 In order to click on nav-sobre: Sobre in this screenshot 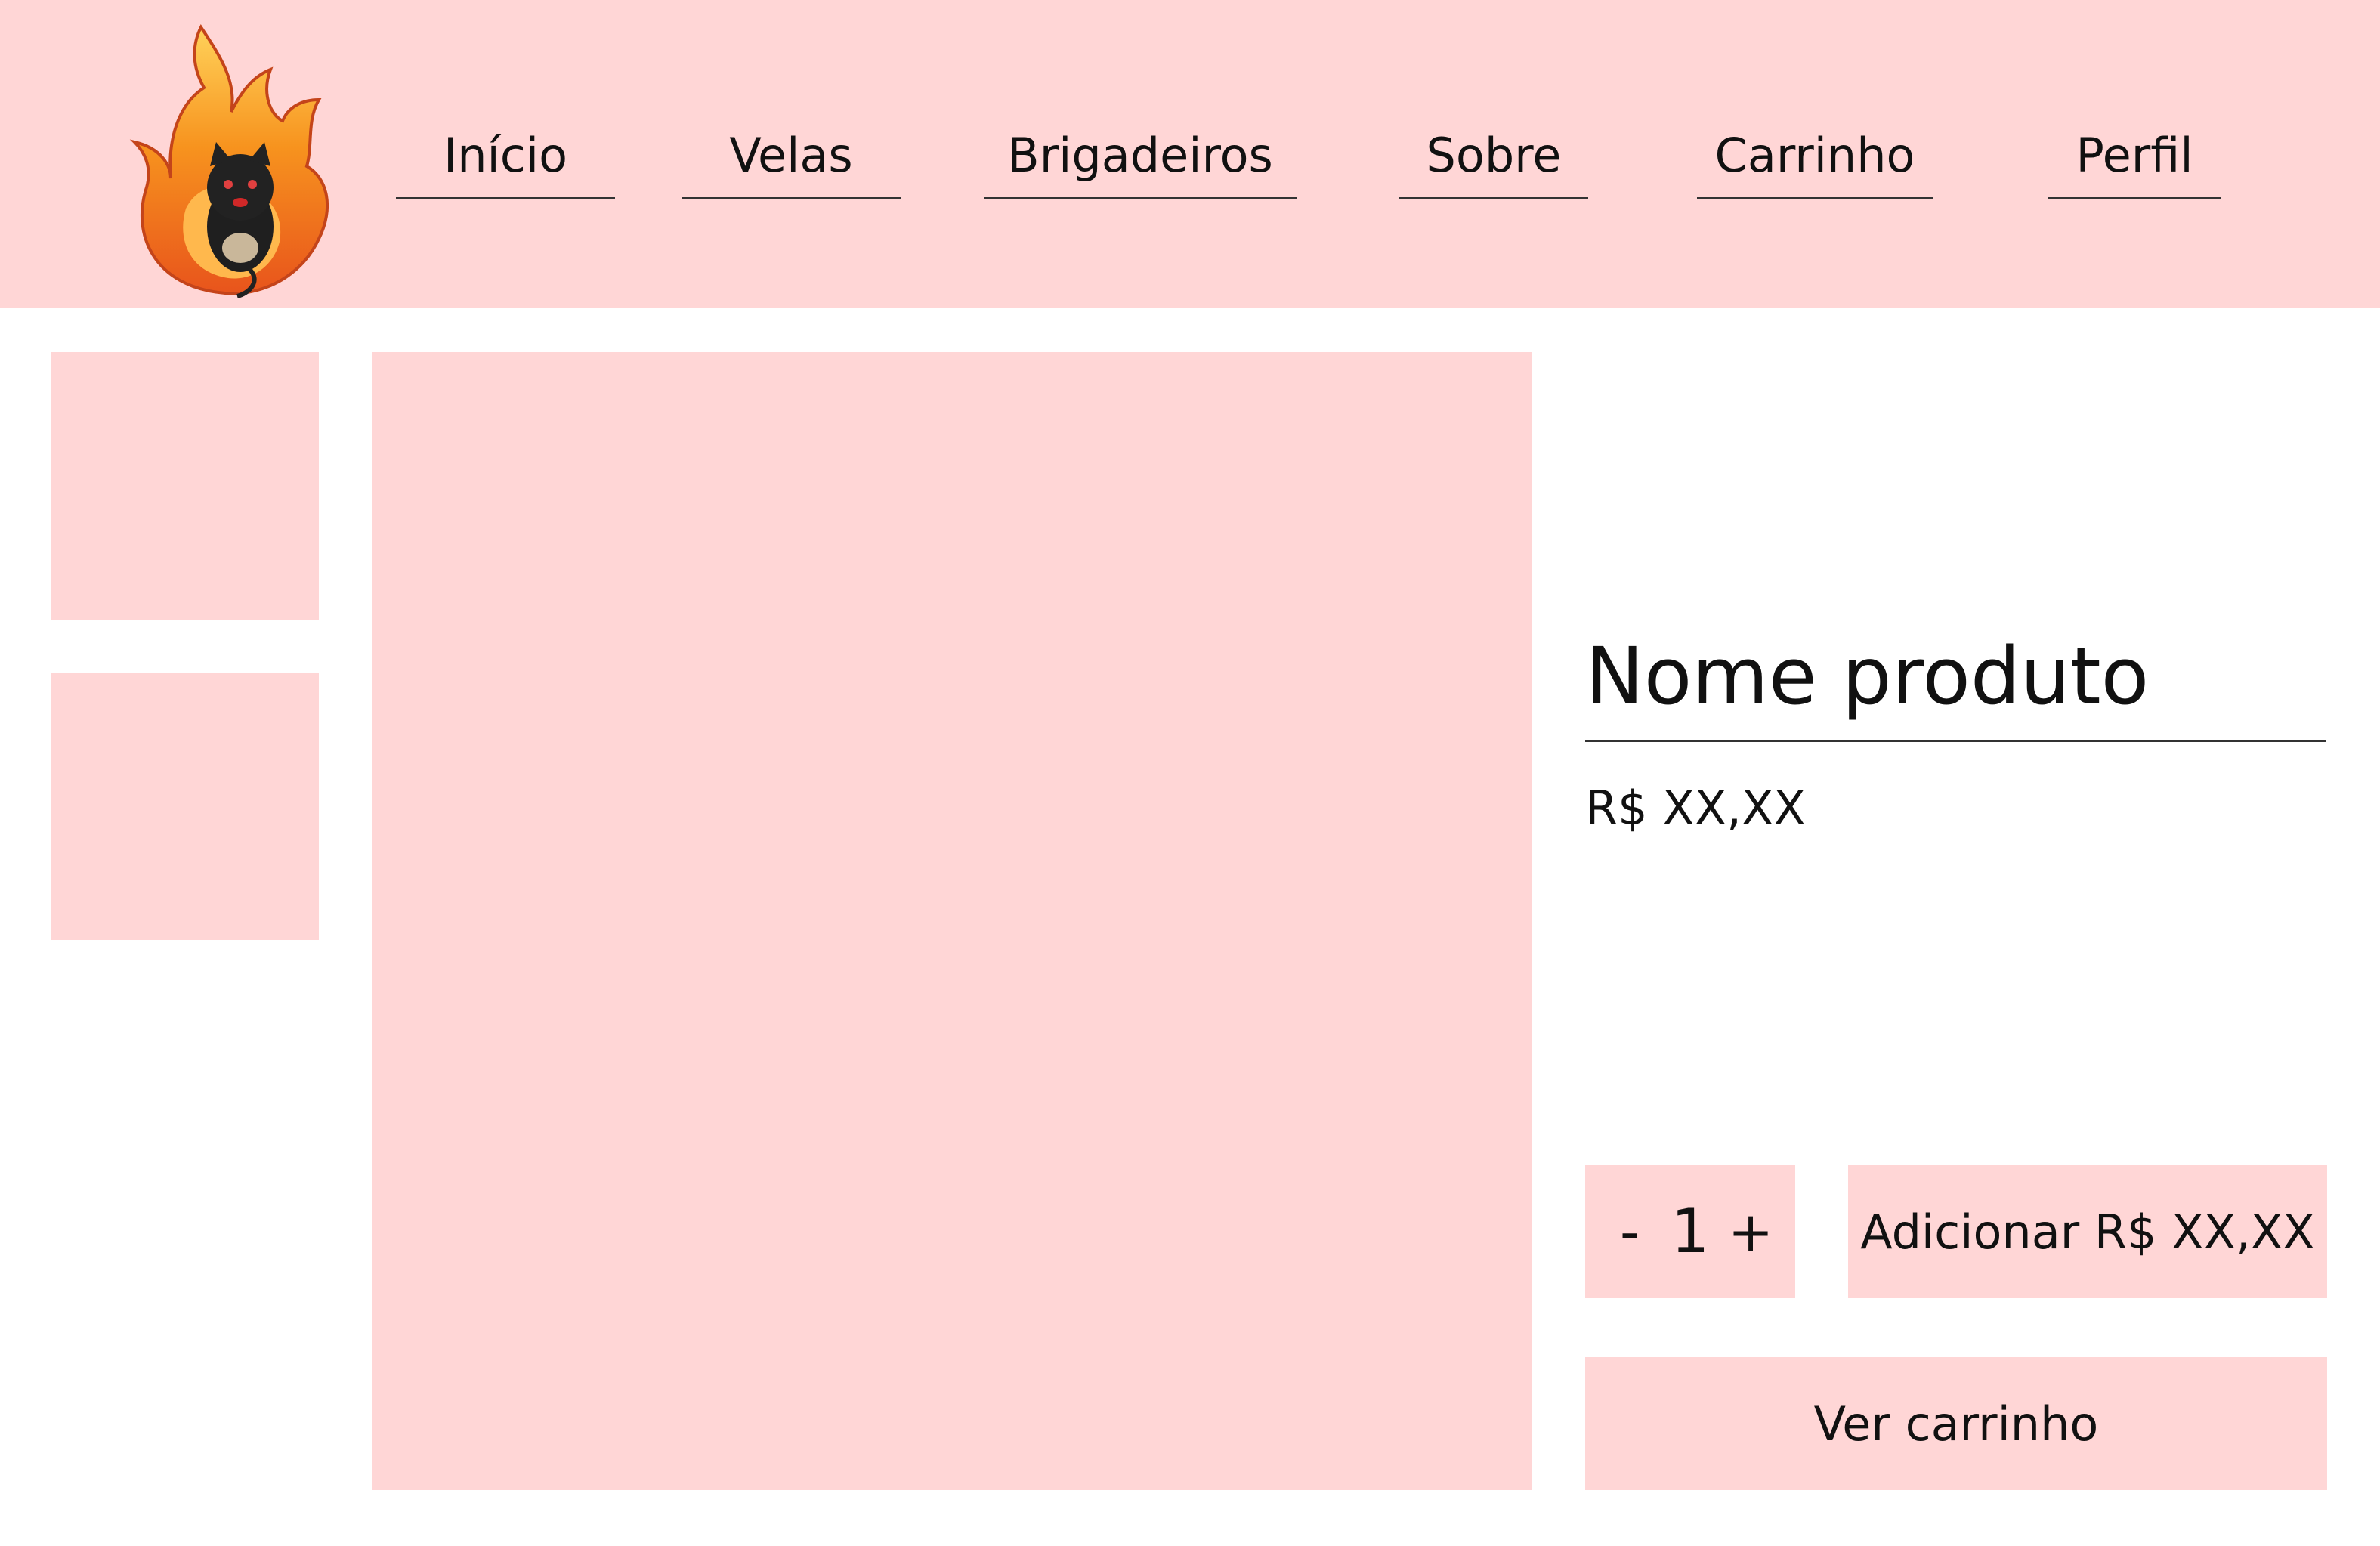, I will do `click(1493, 160)`.